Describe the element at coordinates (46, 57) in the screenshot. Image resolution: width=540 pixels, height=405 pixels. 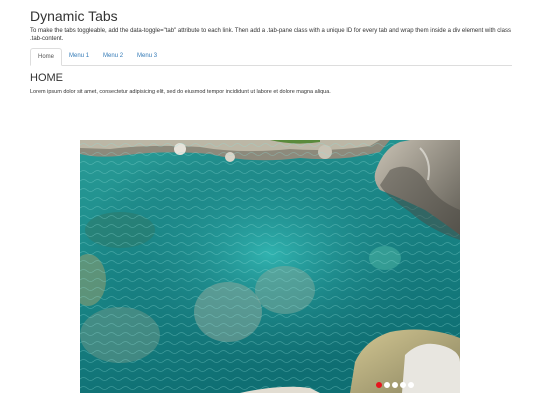
I see `tab-home: Home` at that location.